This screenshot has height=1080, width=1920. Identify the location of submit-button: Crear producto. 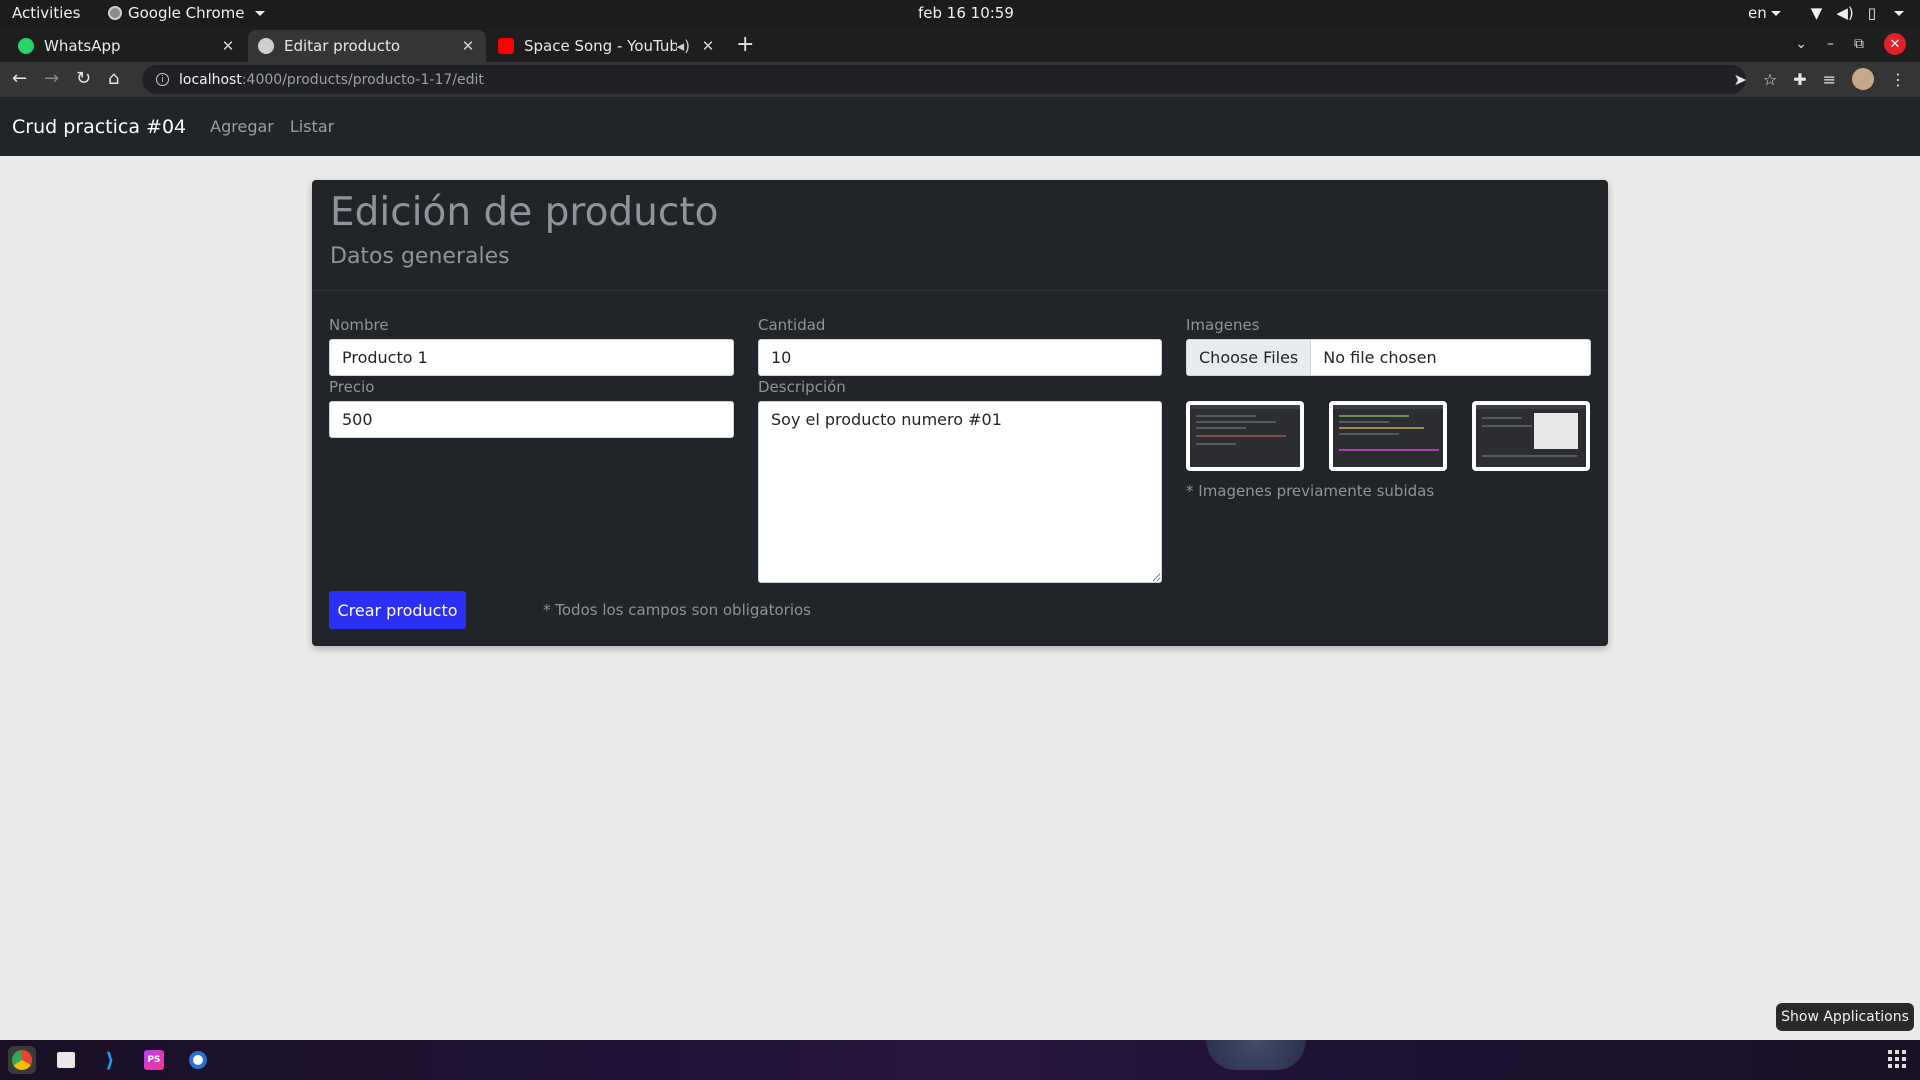
(397, 610).